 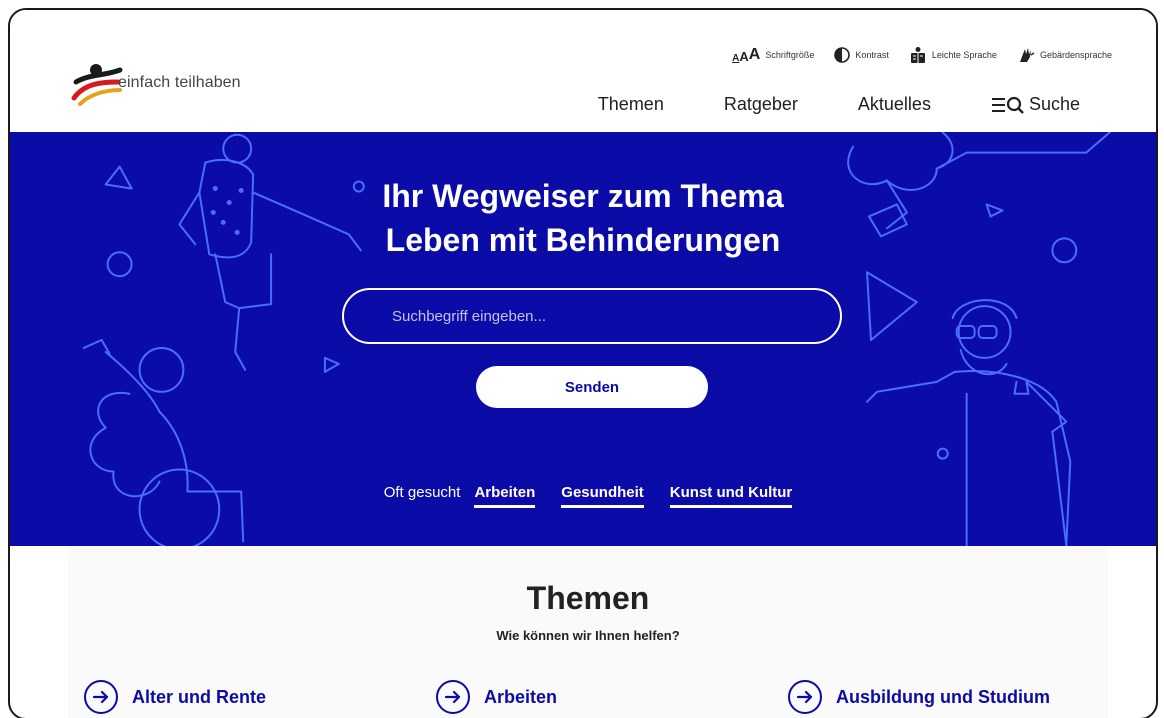 I want to click on site-logo: einfach teilhaben, so click(x=165, y=88).